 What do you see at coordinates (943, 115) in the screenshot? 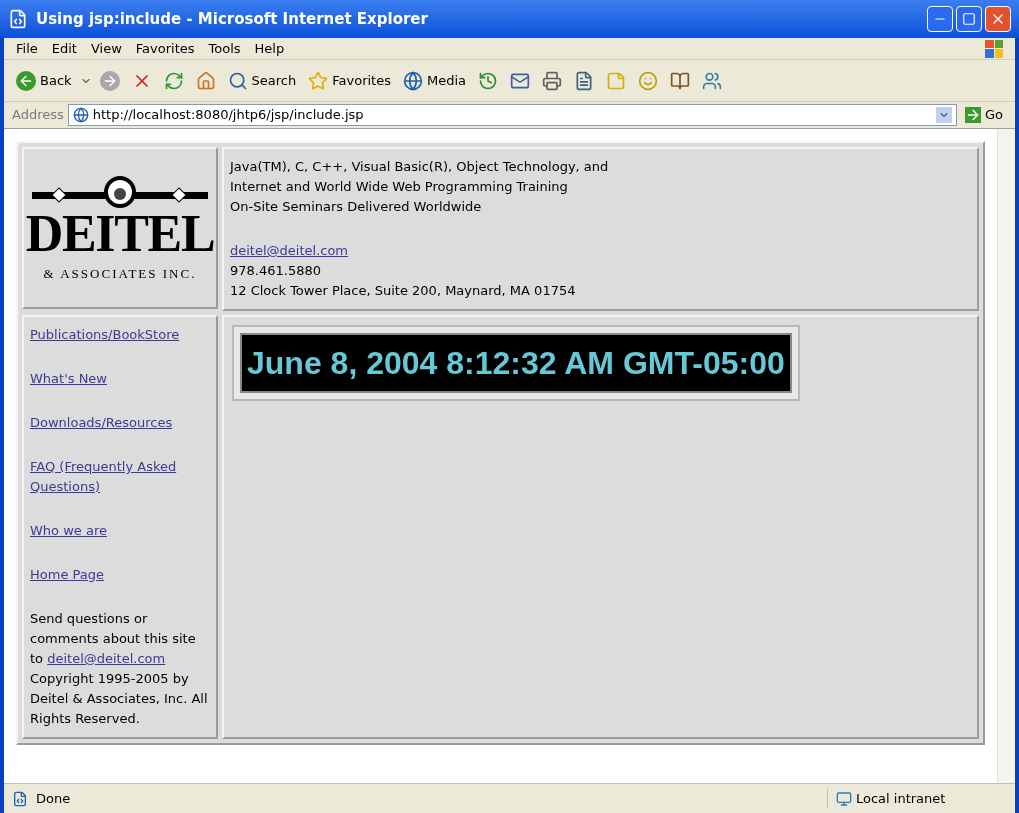
I see `dropdown-button` at bounding box center [943, 115].